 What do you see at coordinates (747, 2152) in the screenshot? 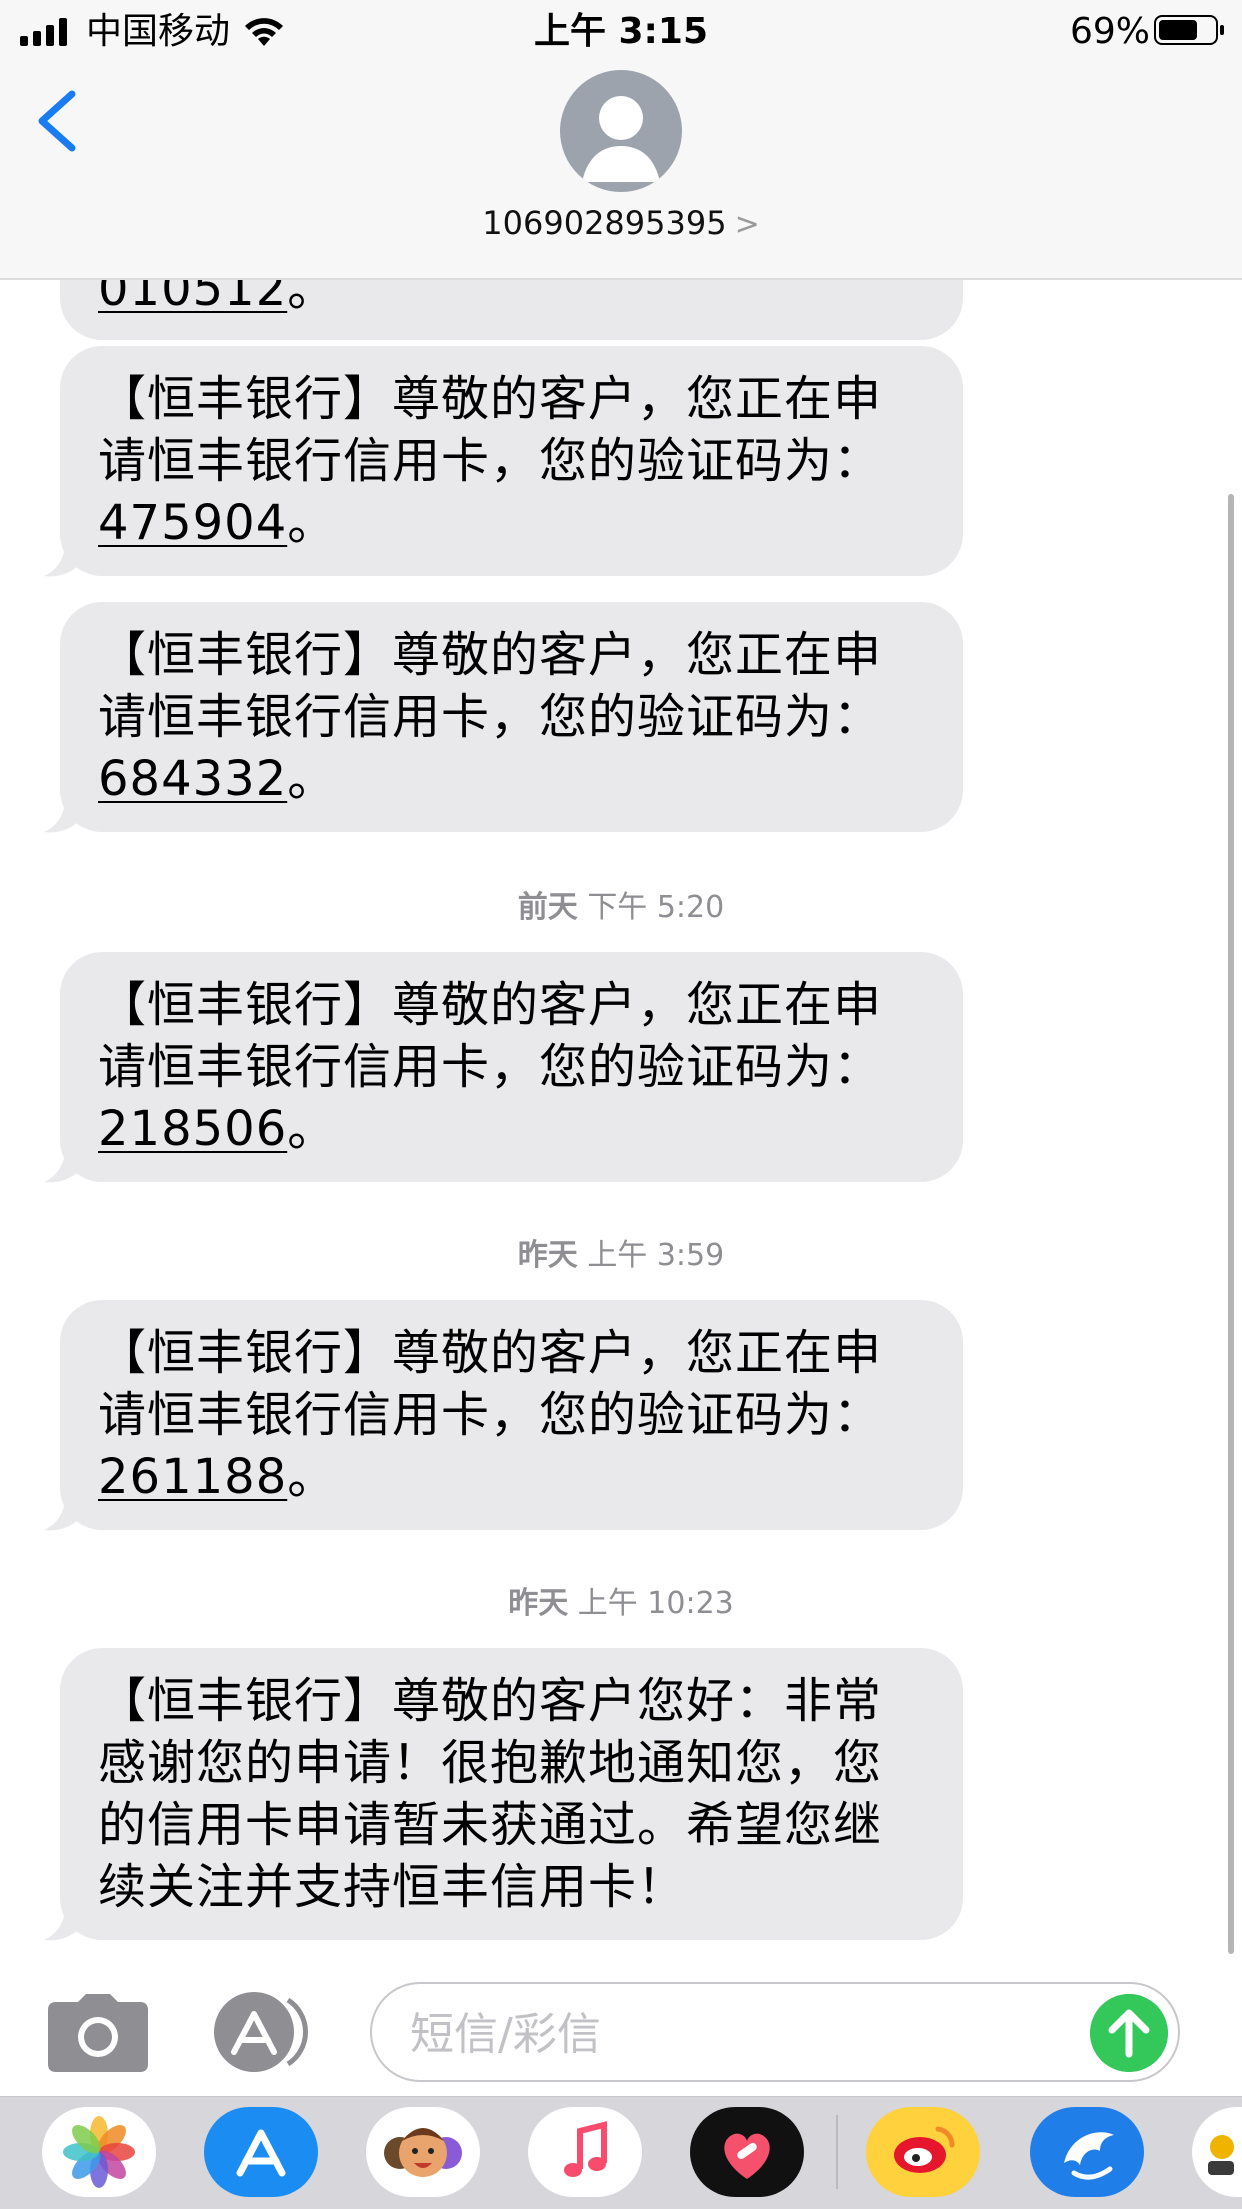
I see `heart-app-icon` at bounding box center [747, 2152].